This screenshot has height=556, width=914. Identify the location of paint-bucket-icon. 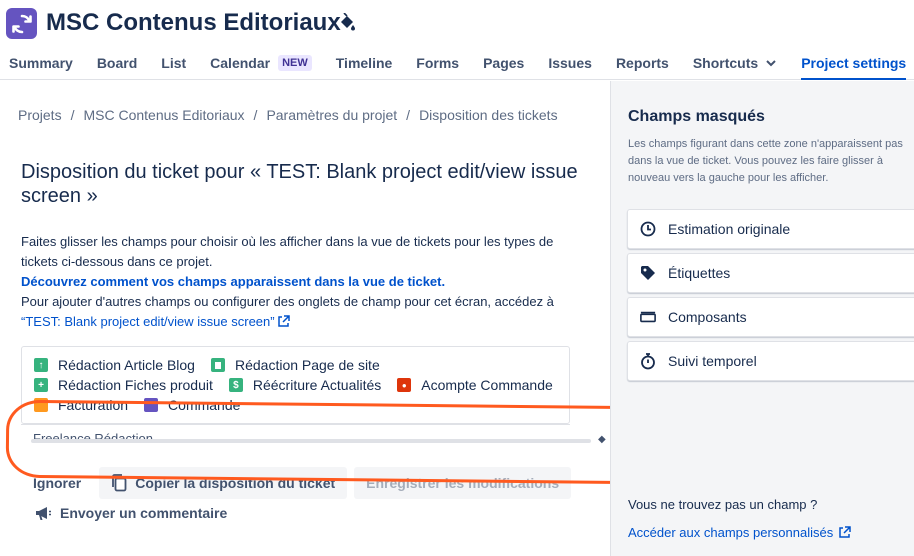
(347, 23).